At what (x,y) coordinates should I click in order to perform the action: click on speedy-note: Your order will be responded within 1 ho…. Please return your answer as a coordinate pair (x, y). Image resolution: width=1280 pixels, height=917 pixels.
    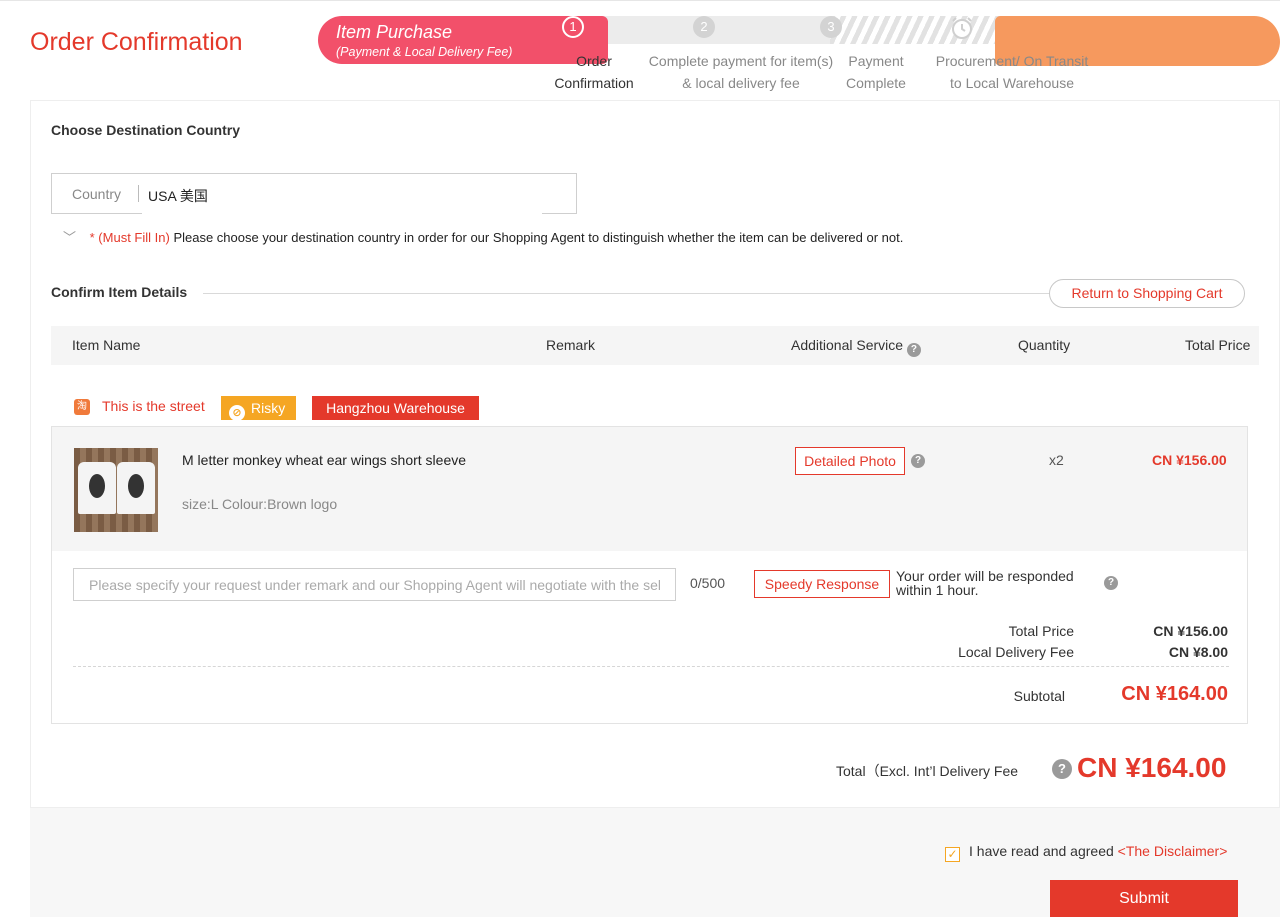
    Looking at the image, I should click on (985, 583).